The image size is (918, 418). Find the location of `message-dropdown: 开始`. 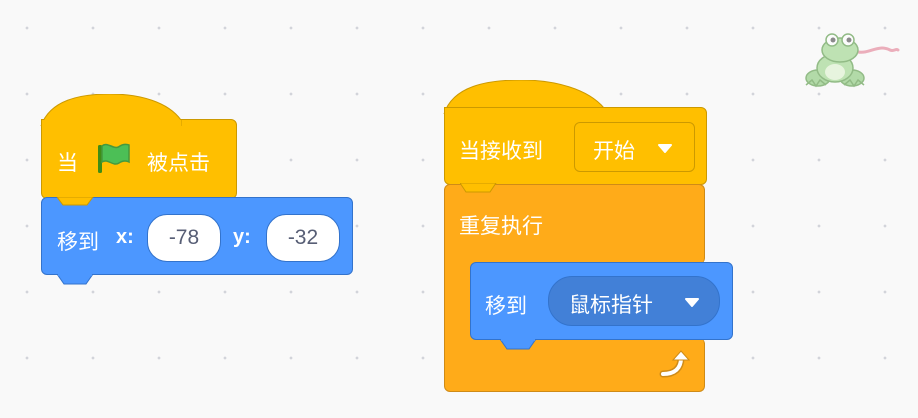

message-dropdown: 开始 is located at coordinates (634, 147).